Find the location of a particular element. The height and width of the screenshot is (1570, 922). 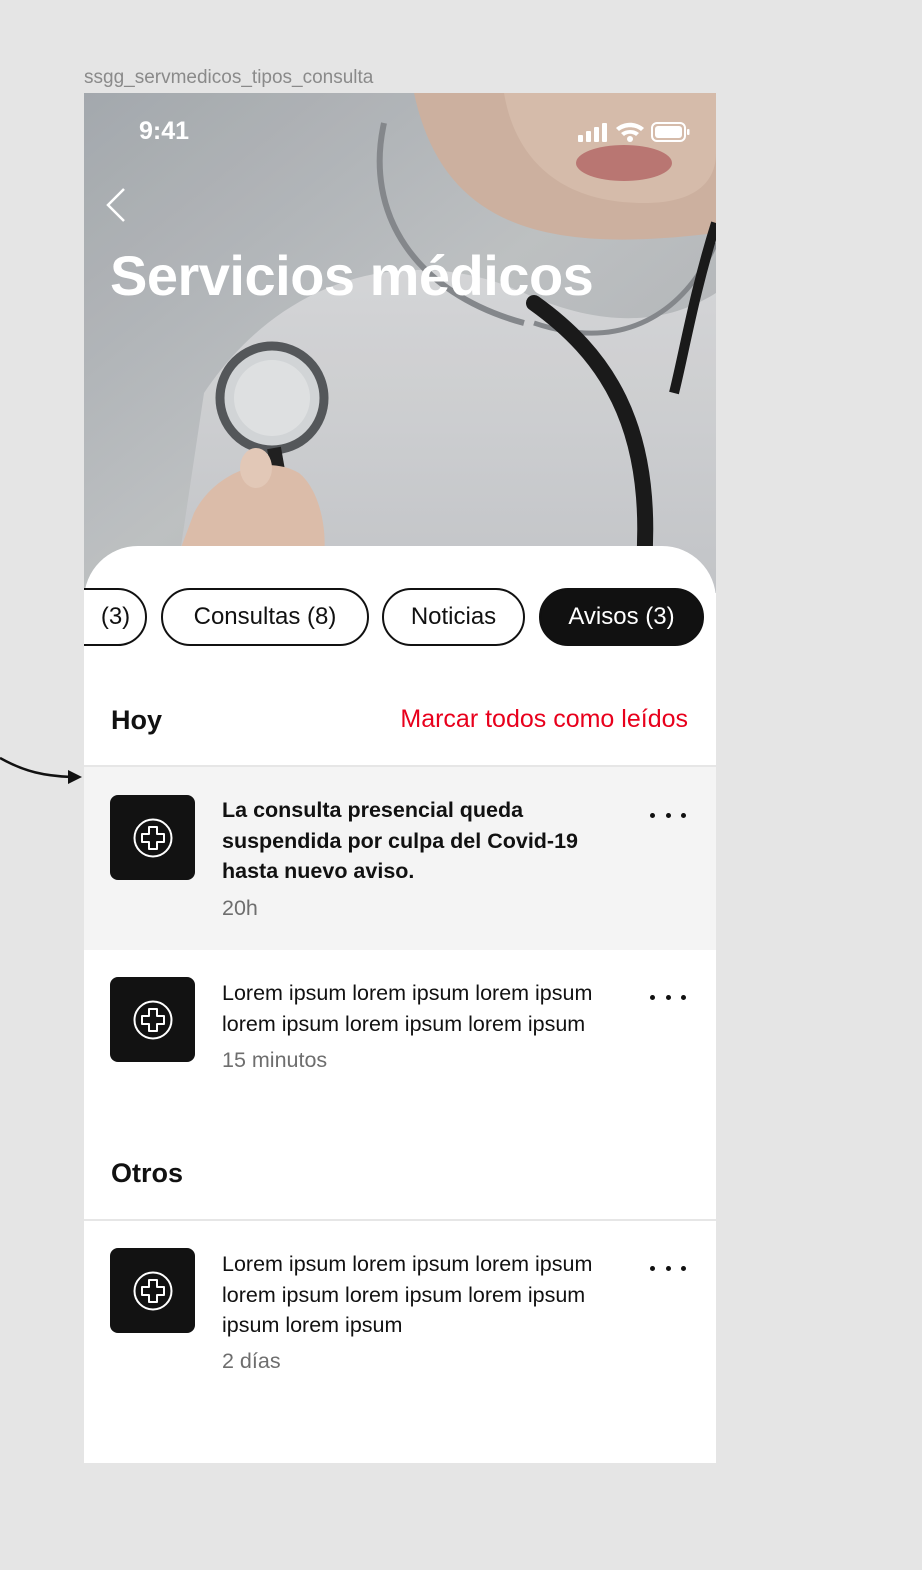

wifi-icon is located at coordinates (630, 132).